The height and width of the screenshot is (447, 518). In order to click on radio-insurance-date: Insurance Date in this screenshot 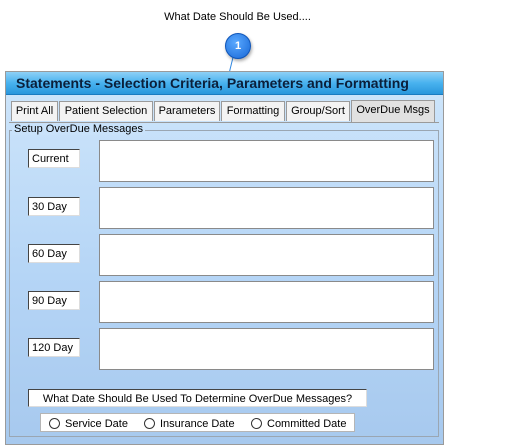, I will do `click(189, 423)`.